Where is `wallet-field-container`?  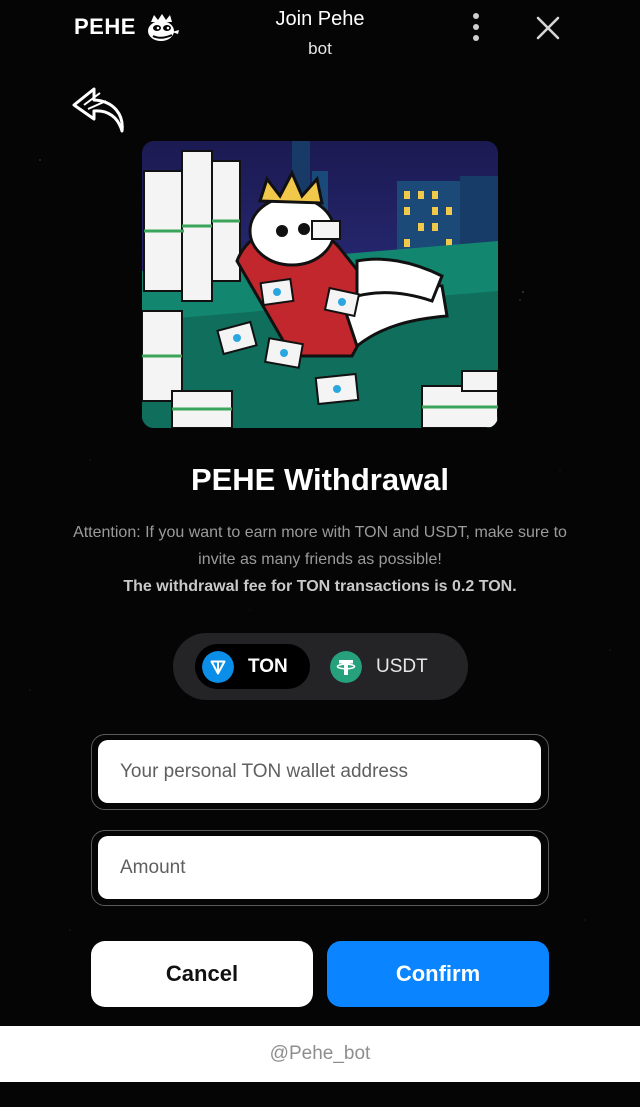 wallet-field-container is located at coordinates (320, 772).